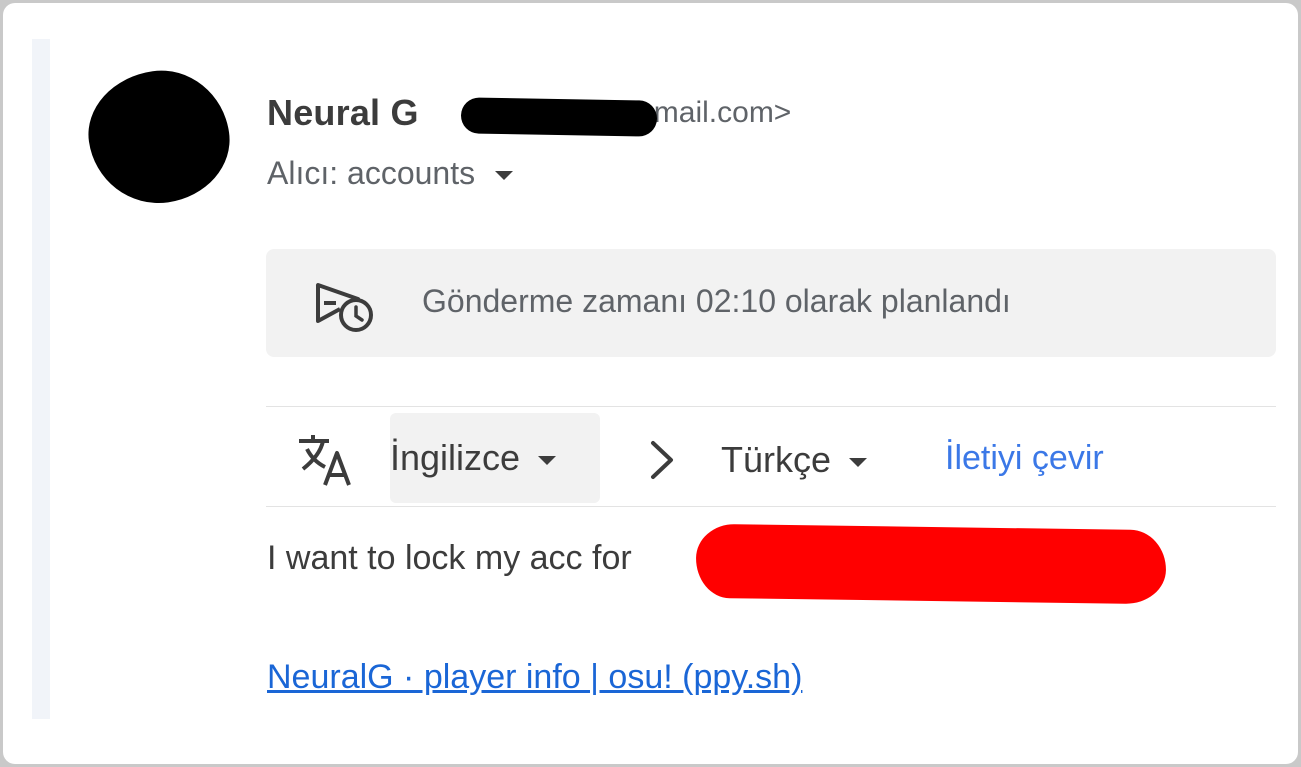 This screenshot has width=1301, height=767. What do you see at coordinates (716, 301) in the screenshot?
I see `scheduled-send-text: Gönderme zamanı 02:10 olarak planlandı` at bounding box center [716, 301].